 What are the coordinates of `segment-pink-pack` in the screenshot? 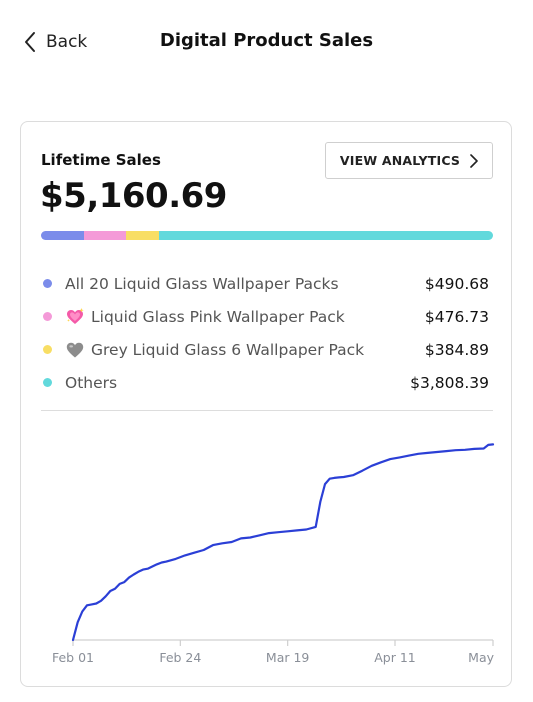 It's located at (104, 235).